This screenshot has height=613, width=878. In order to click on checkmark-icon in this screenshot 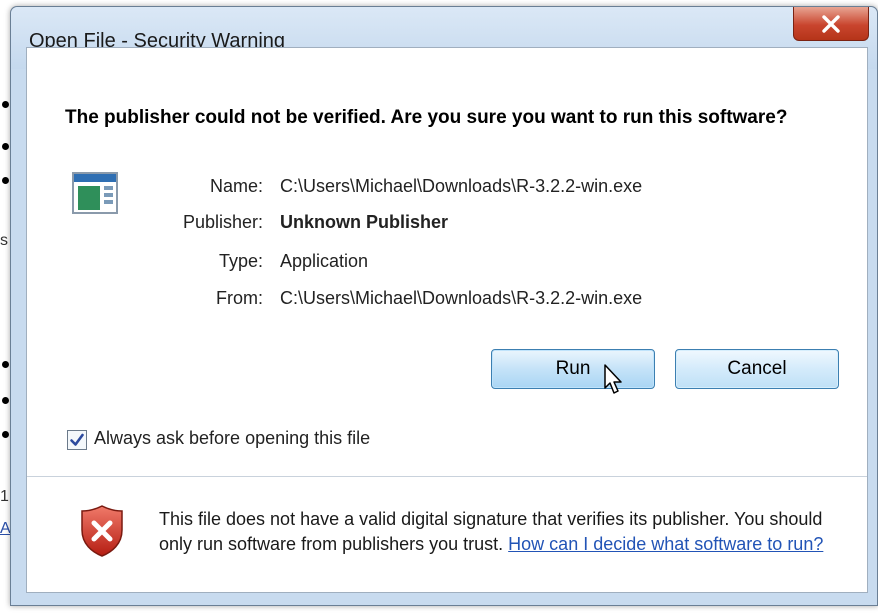, I will do `click(77, 439)`.